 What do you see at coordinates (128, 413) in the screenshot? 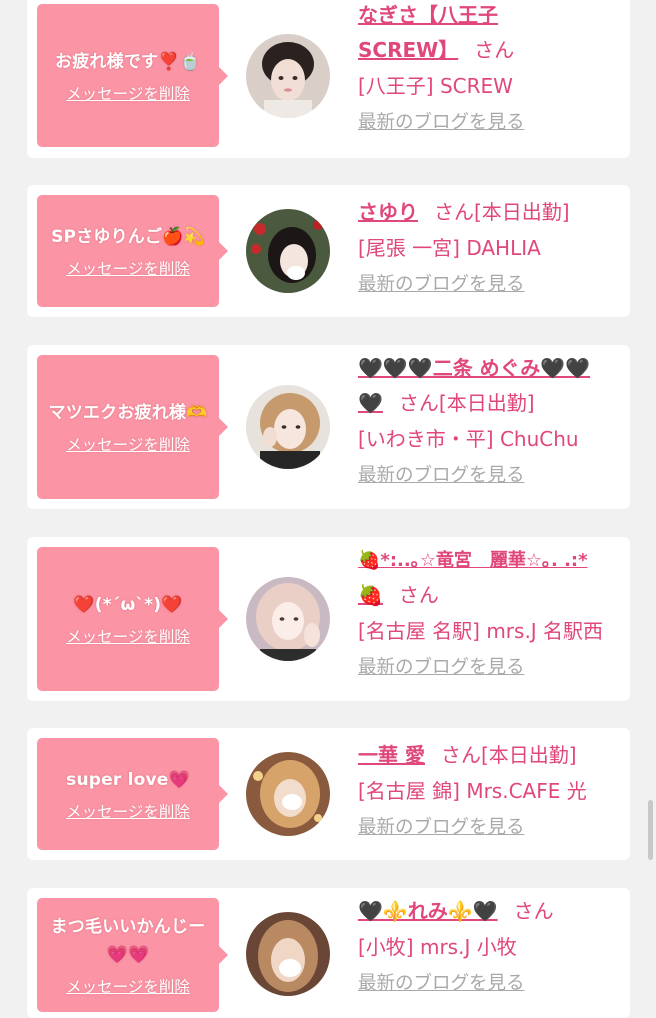
I see `message-text: マツエクお疲れ様🫶` at bounding box center [128, 413].